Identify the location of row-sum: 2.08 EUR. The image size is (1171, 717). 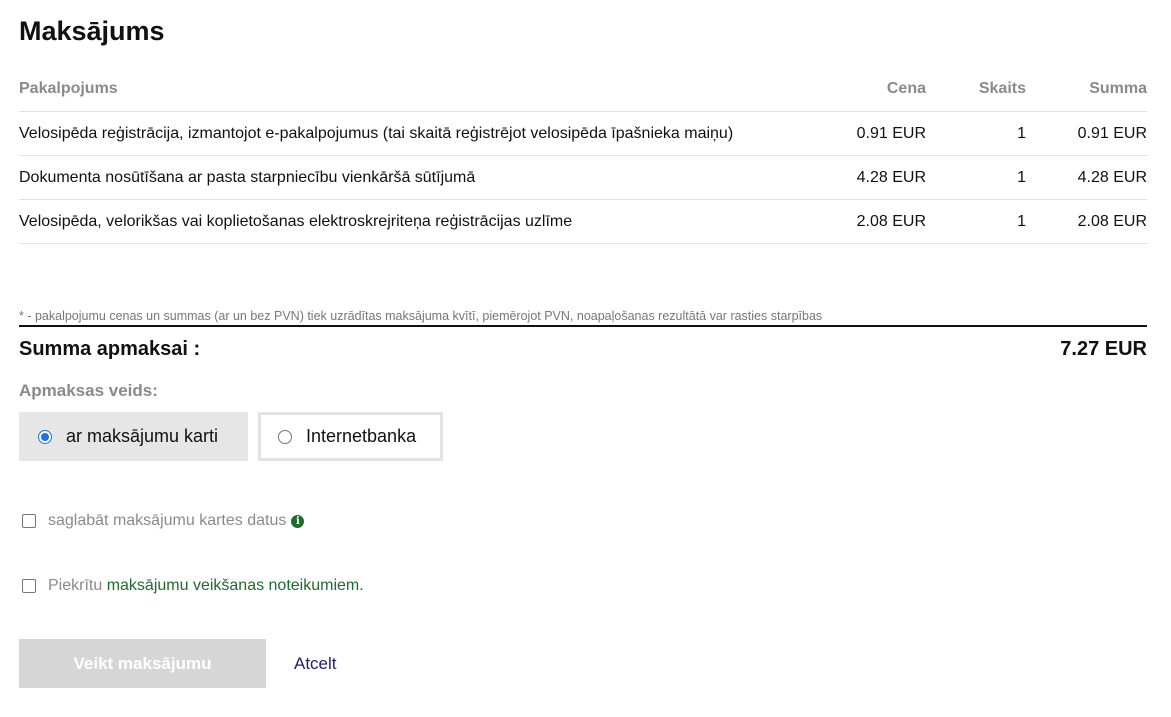
(1086, 221).